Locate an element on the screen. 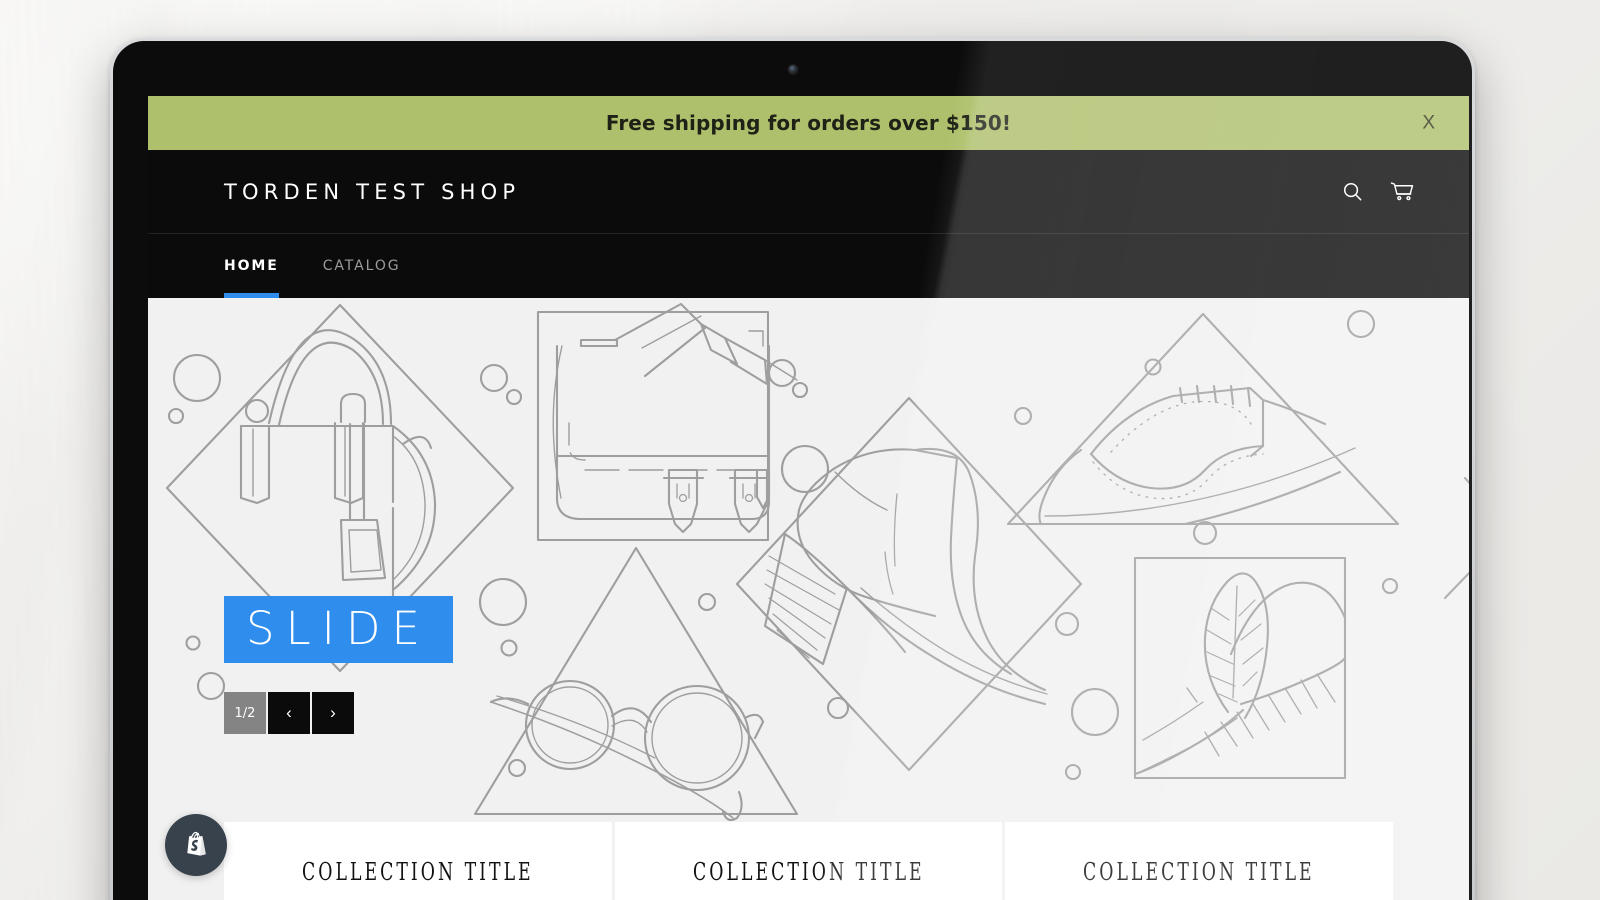 The image size is (1600, 900). shopify-bag-icon is located at coordinates (196, 843).